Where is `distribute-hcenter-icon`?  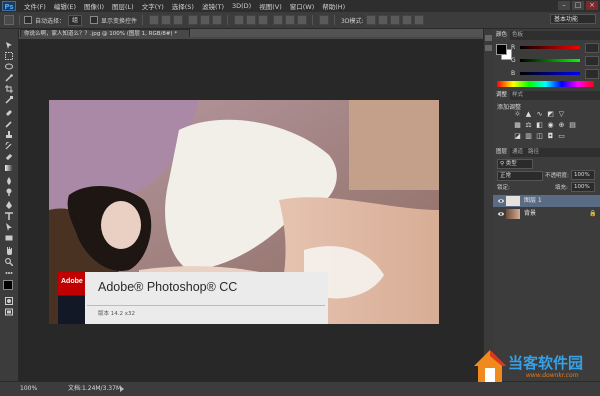
distribute-hcenter-icon is located at coordinates (290, 20).